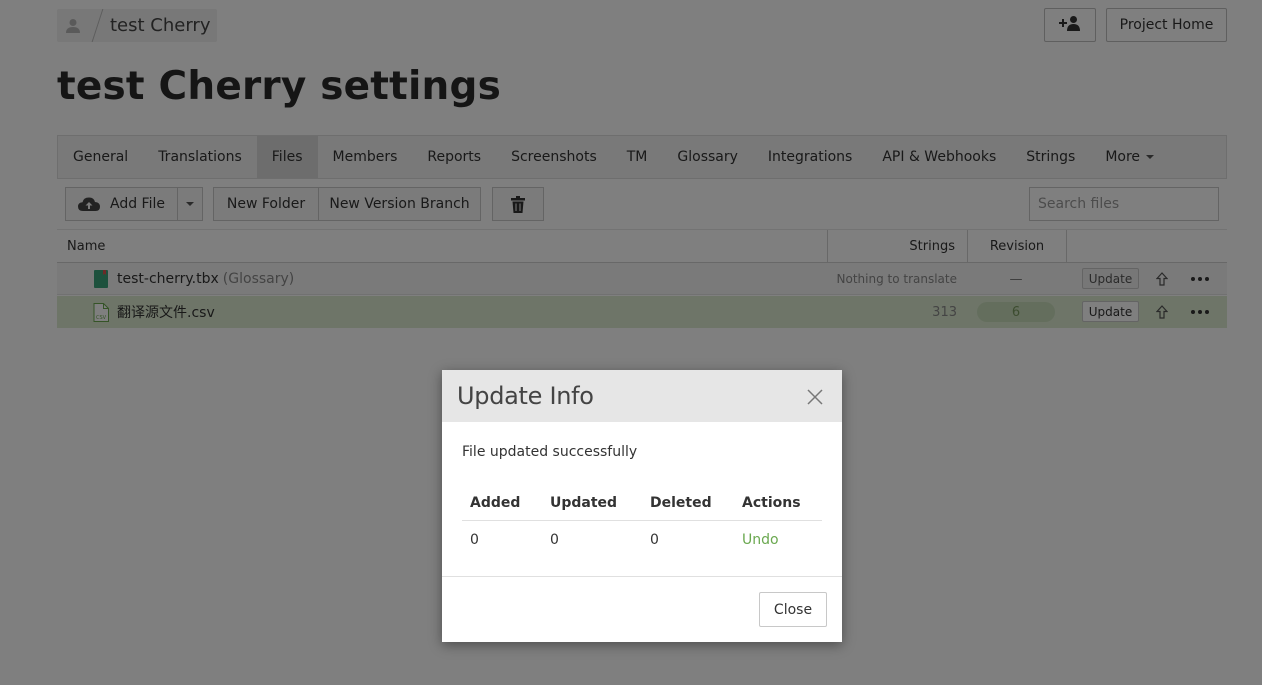  I want to click on column-updated: Updated, so click(584, 503).